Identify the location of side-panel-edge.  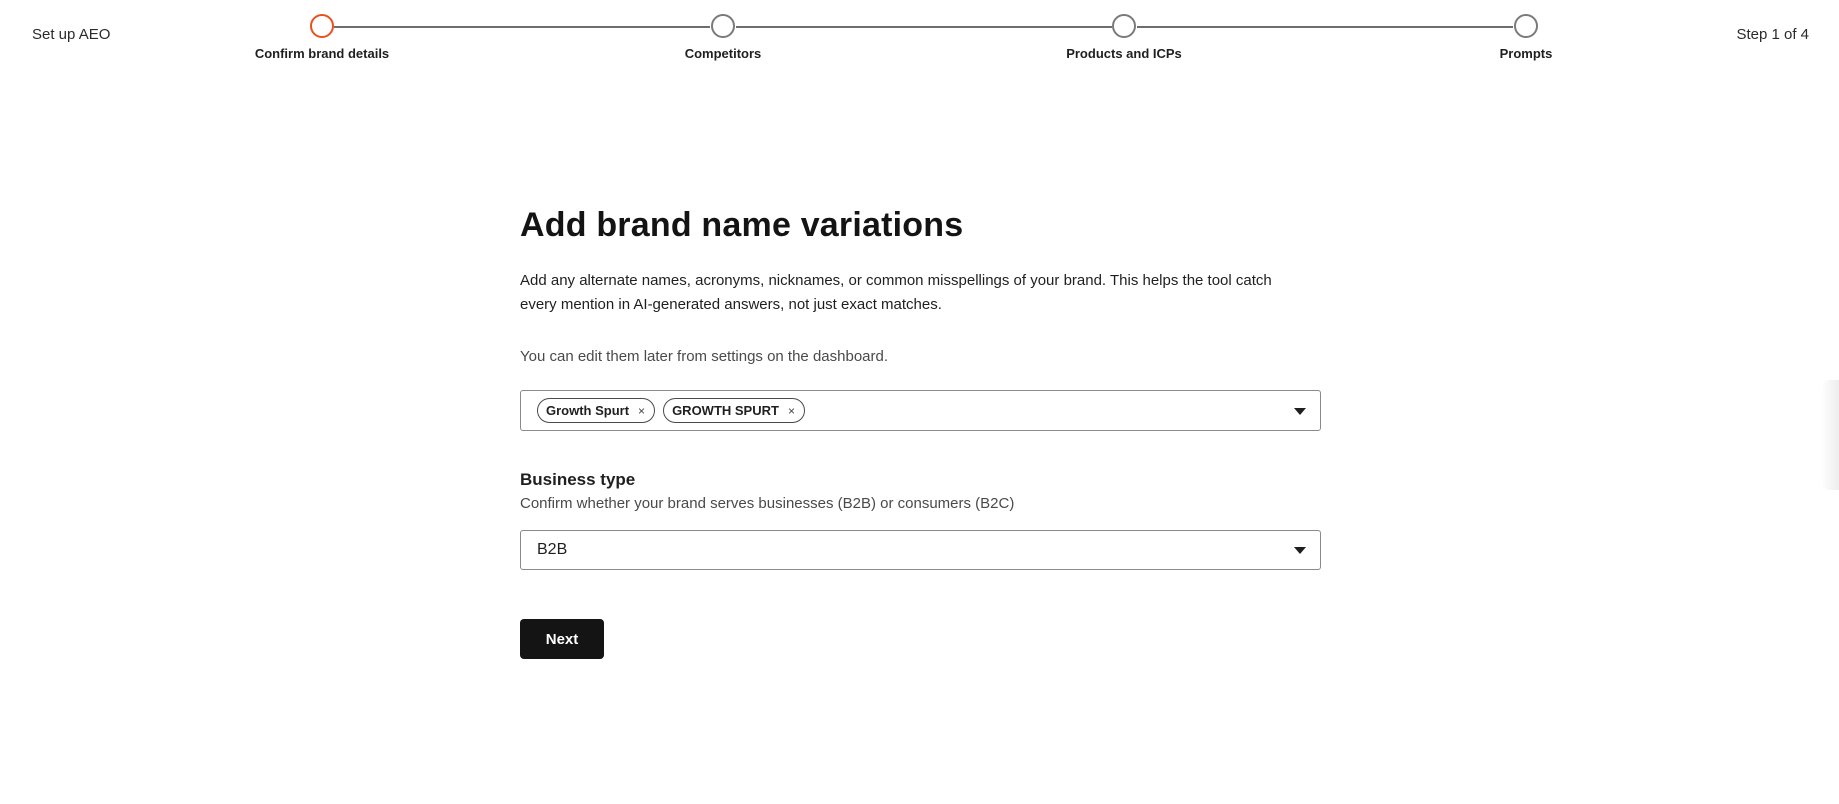
(1830, 435).